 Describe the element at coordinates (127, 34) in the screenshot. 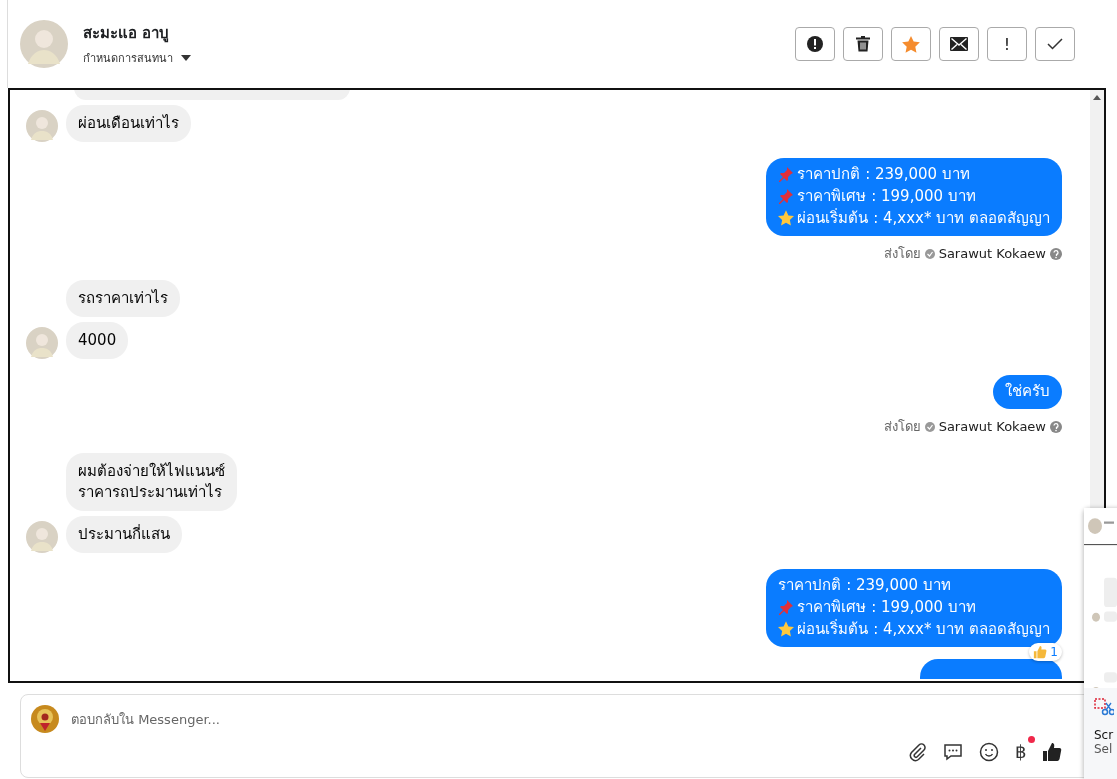

I see `contact-name: สะมะแอ อาบู` at that location.